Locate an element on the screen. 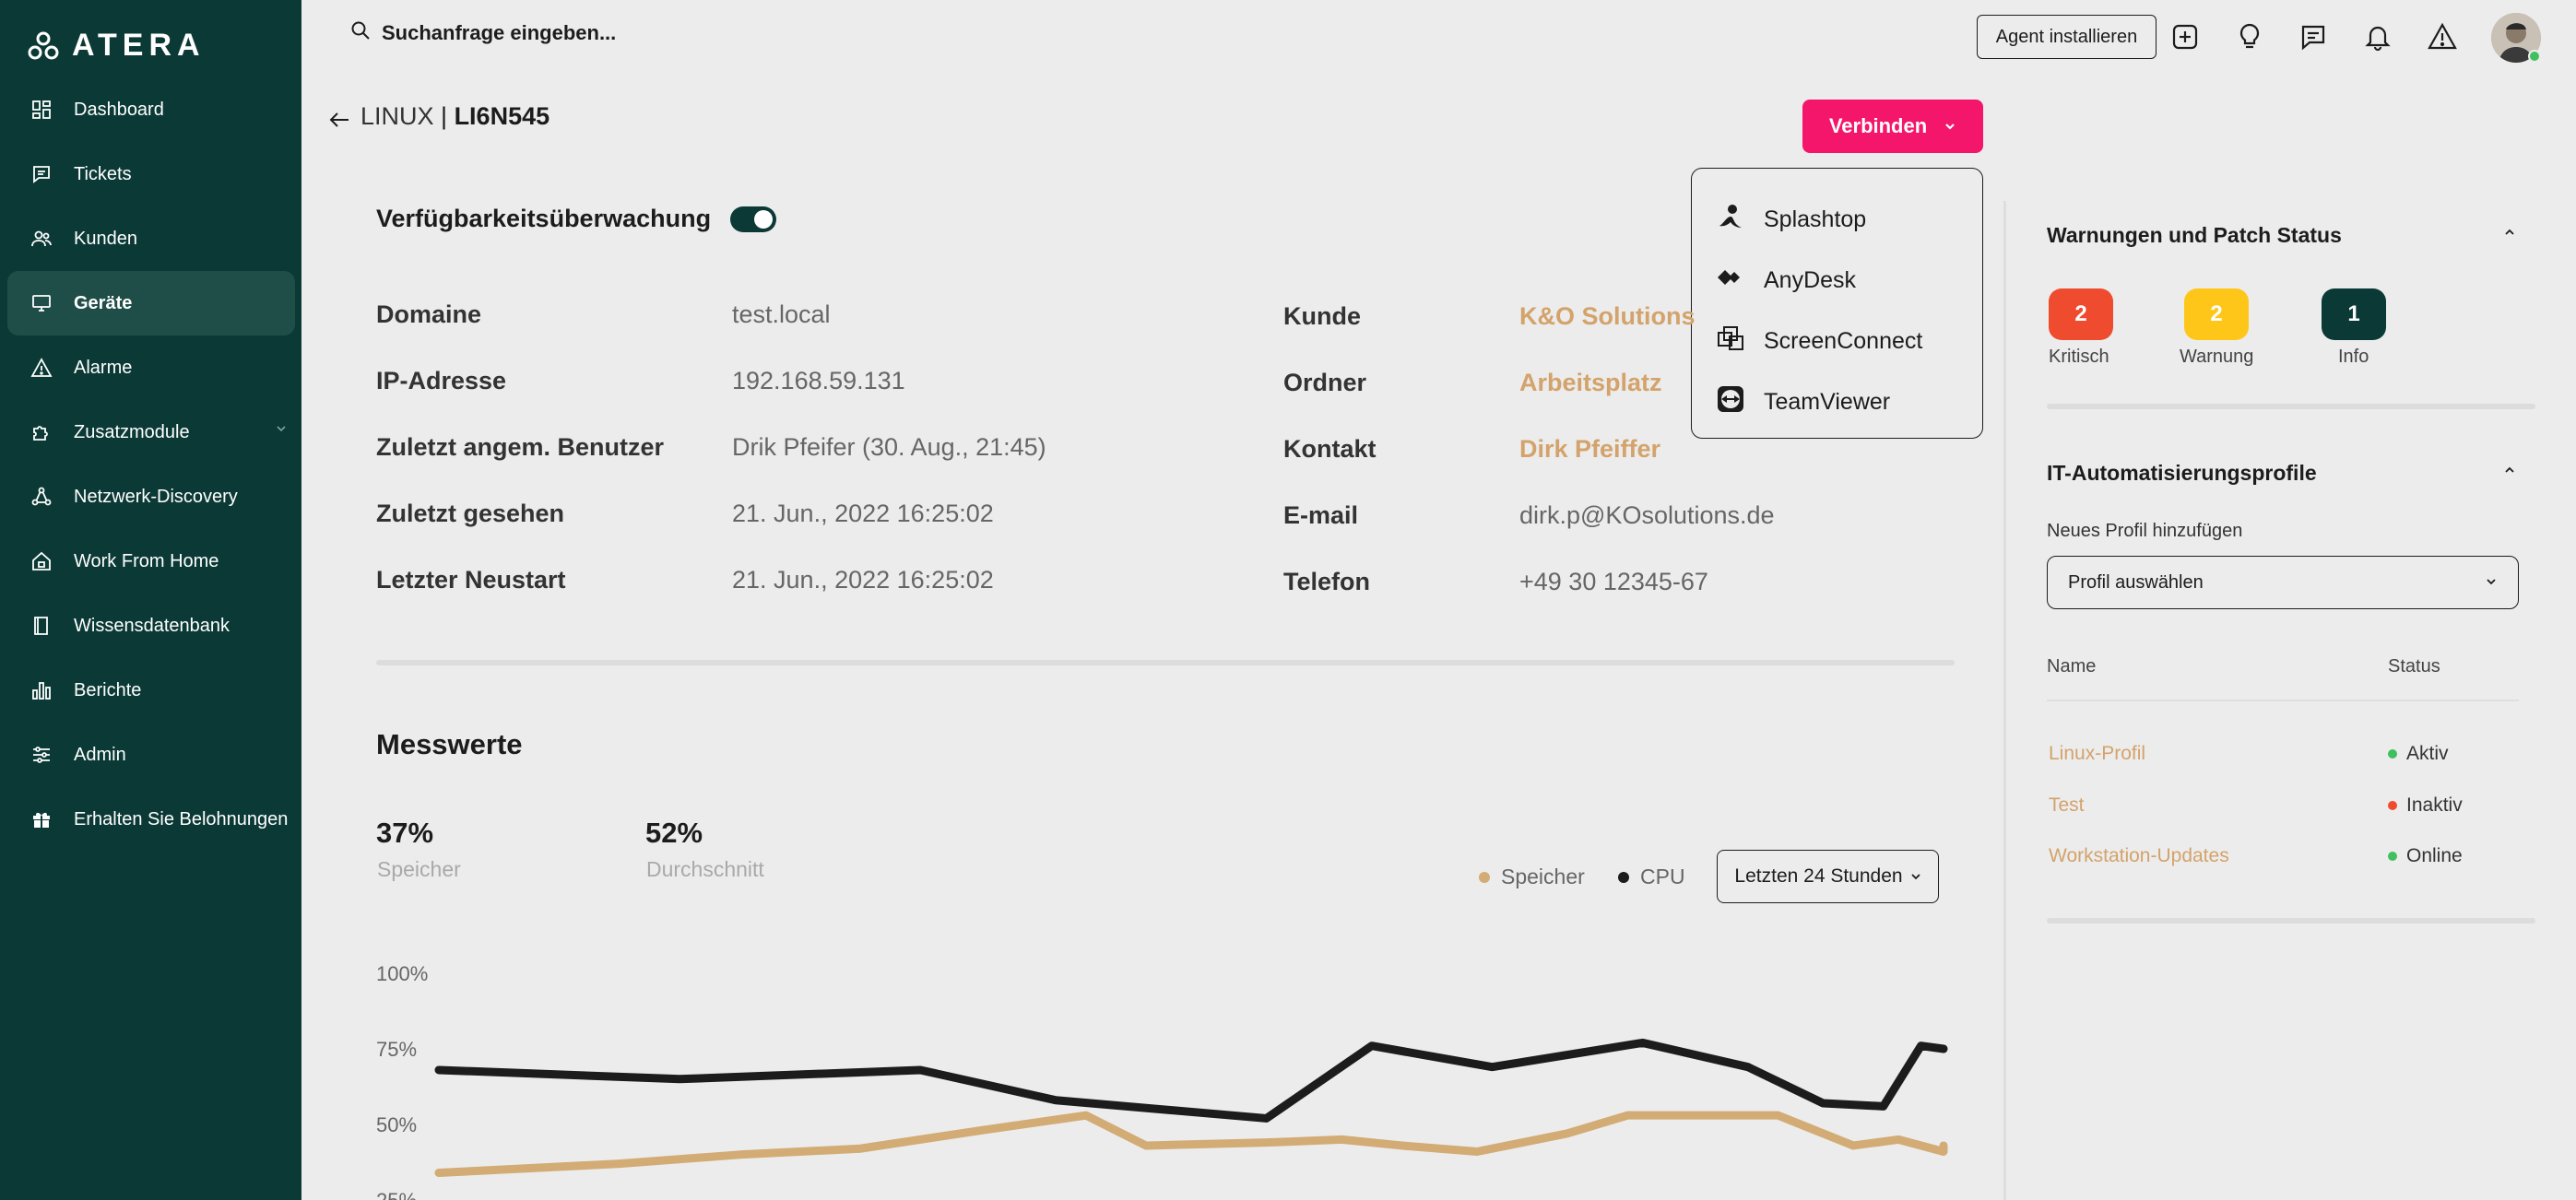 This screenshot has height=1200, width=2576. online-status-dot is located at coordinates (2534, 56).